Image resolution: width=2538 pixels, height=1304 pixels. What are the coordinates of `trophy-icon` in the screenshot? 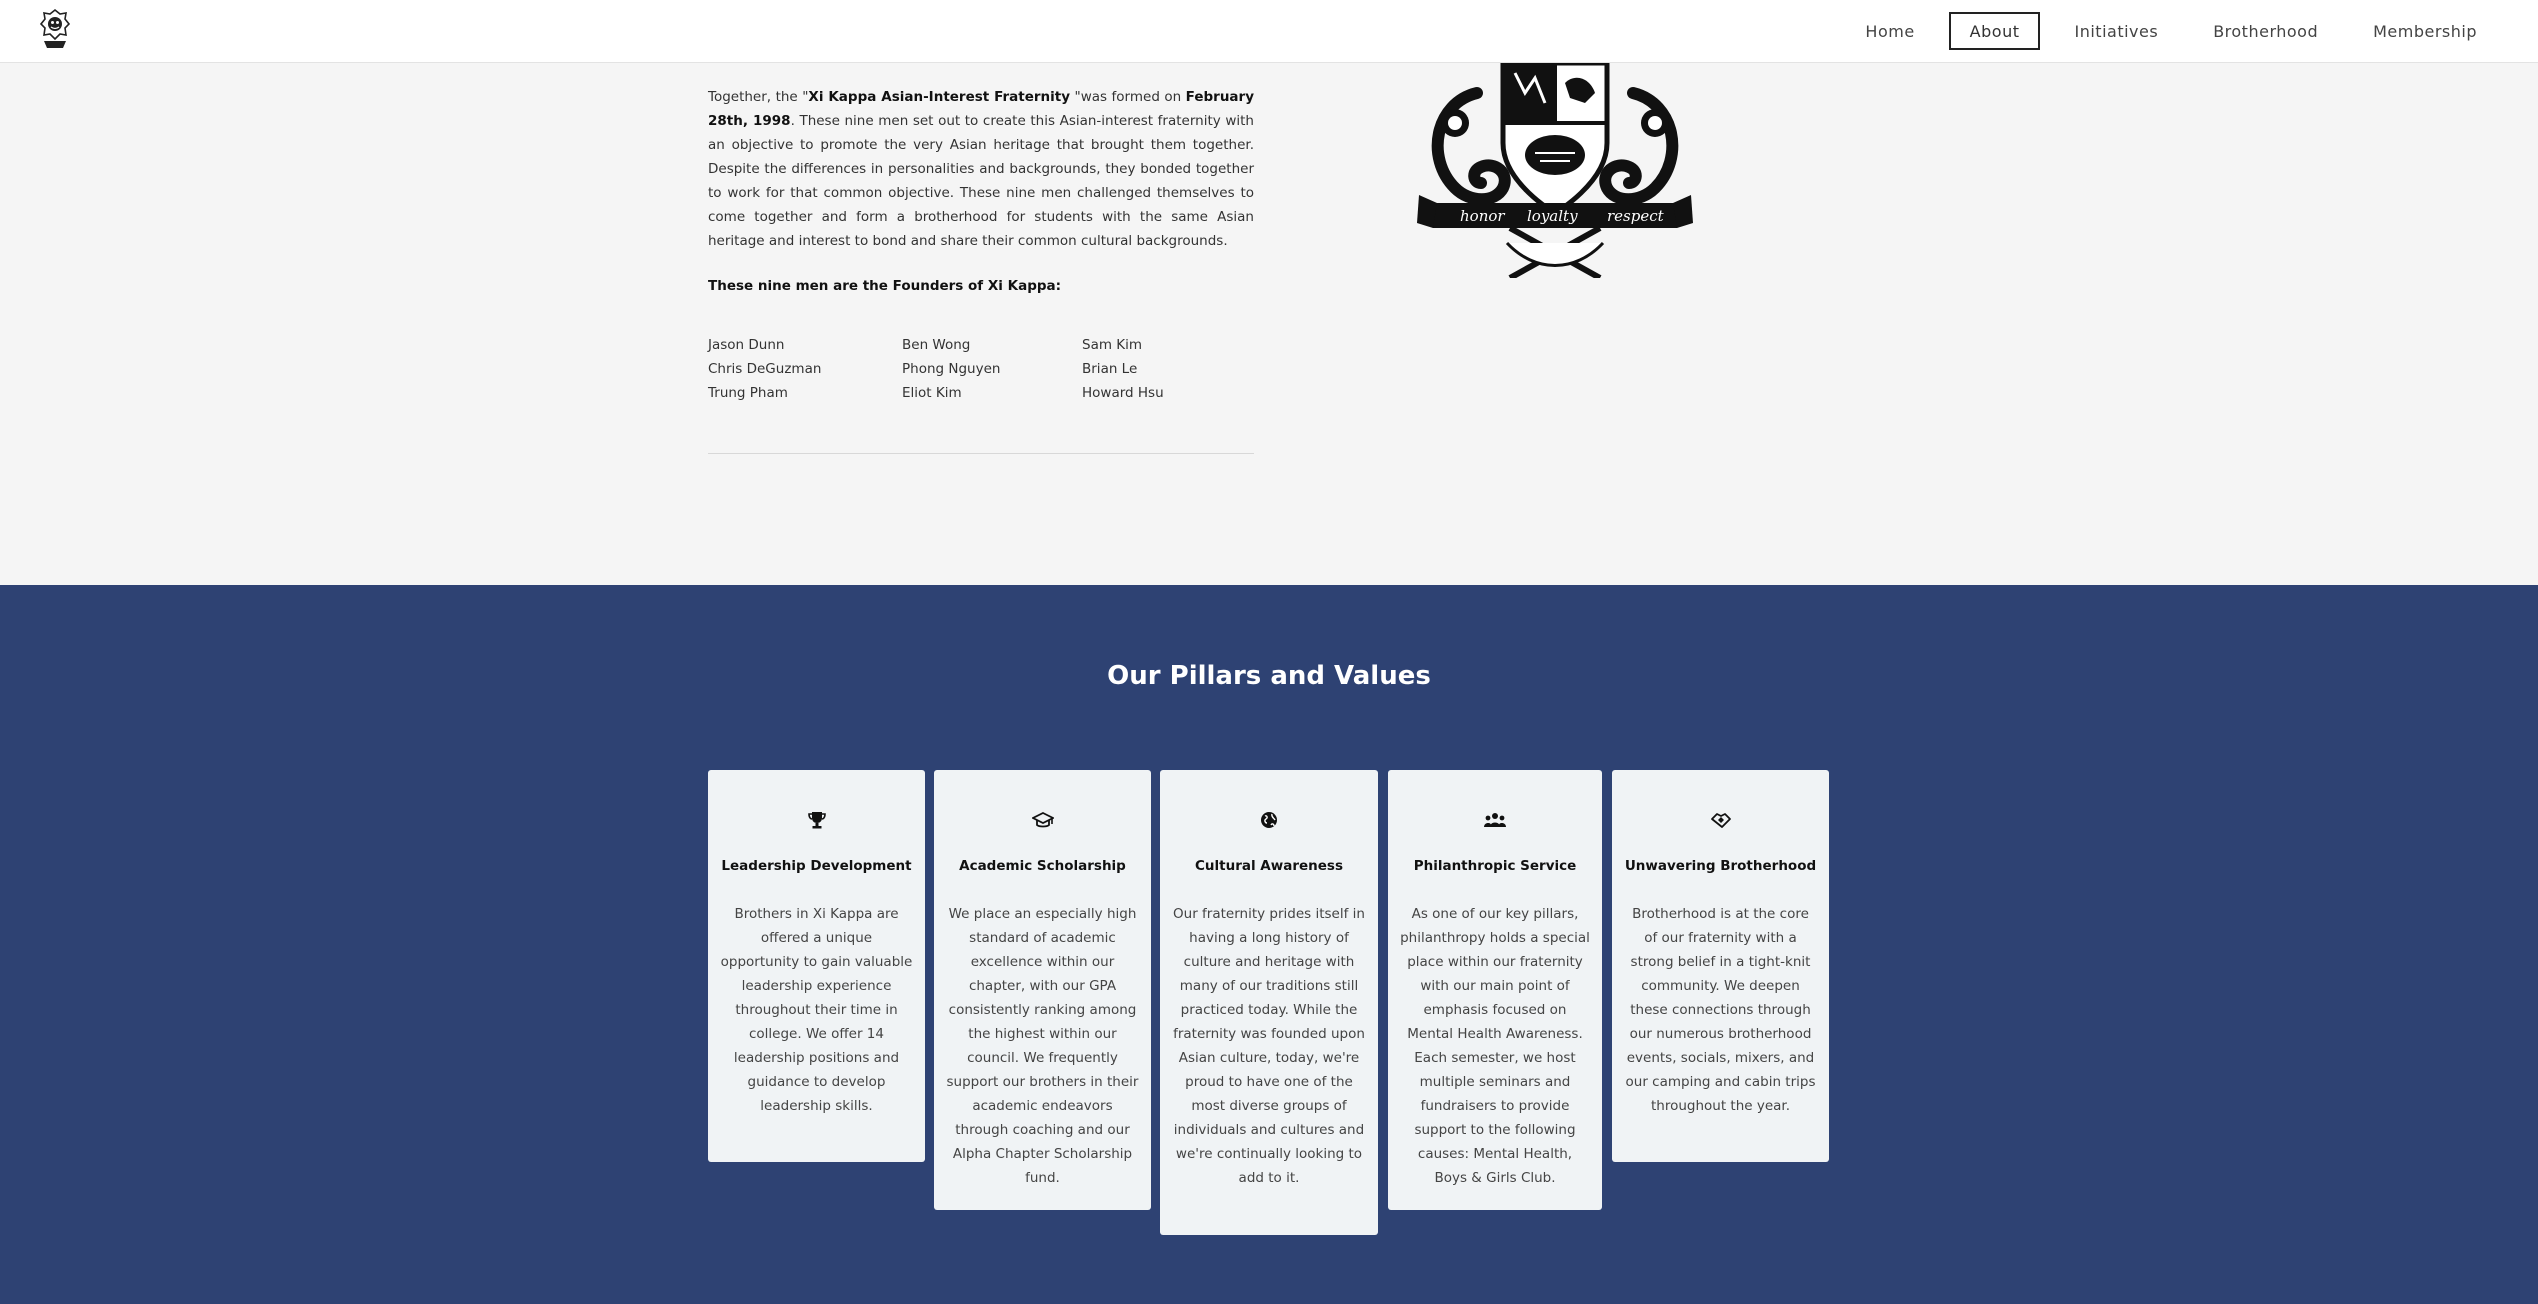 It's located at (816, 821).